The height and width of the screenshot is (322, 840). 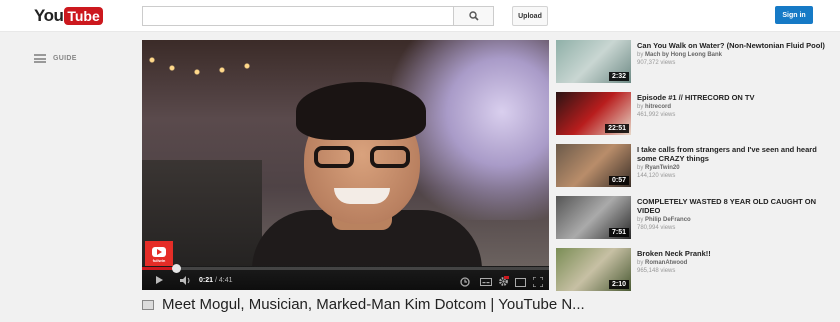 What do you see at coordinates (617, 128) in the screenshot?
I see `duration-badge: 22:51` at bounding box center [617, 128].